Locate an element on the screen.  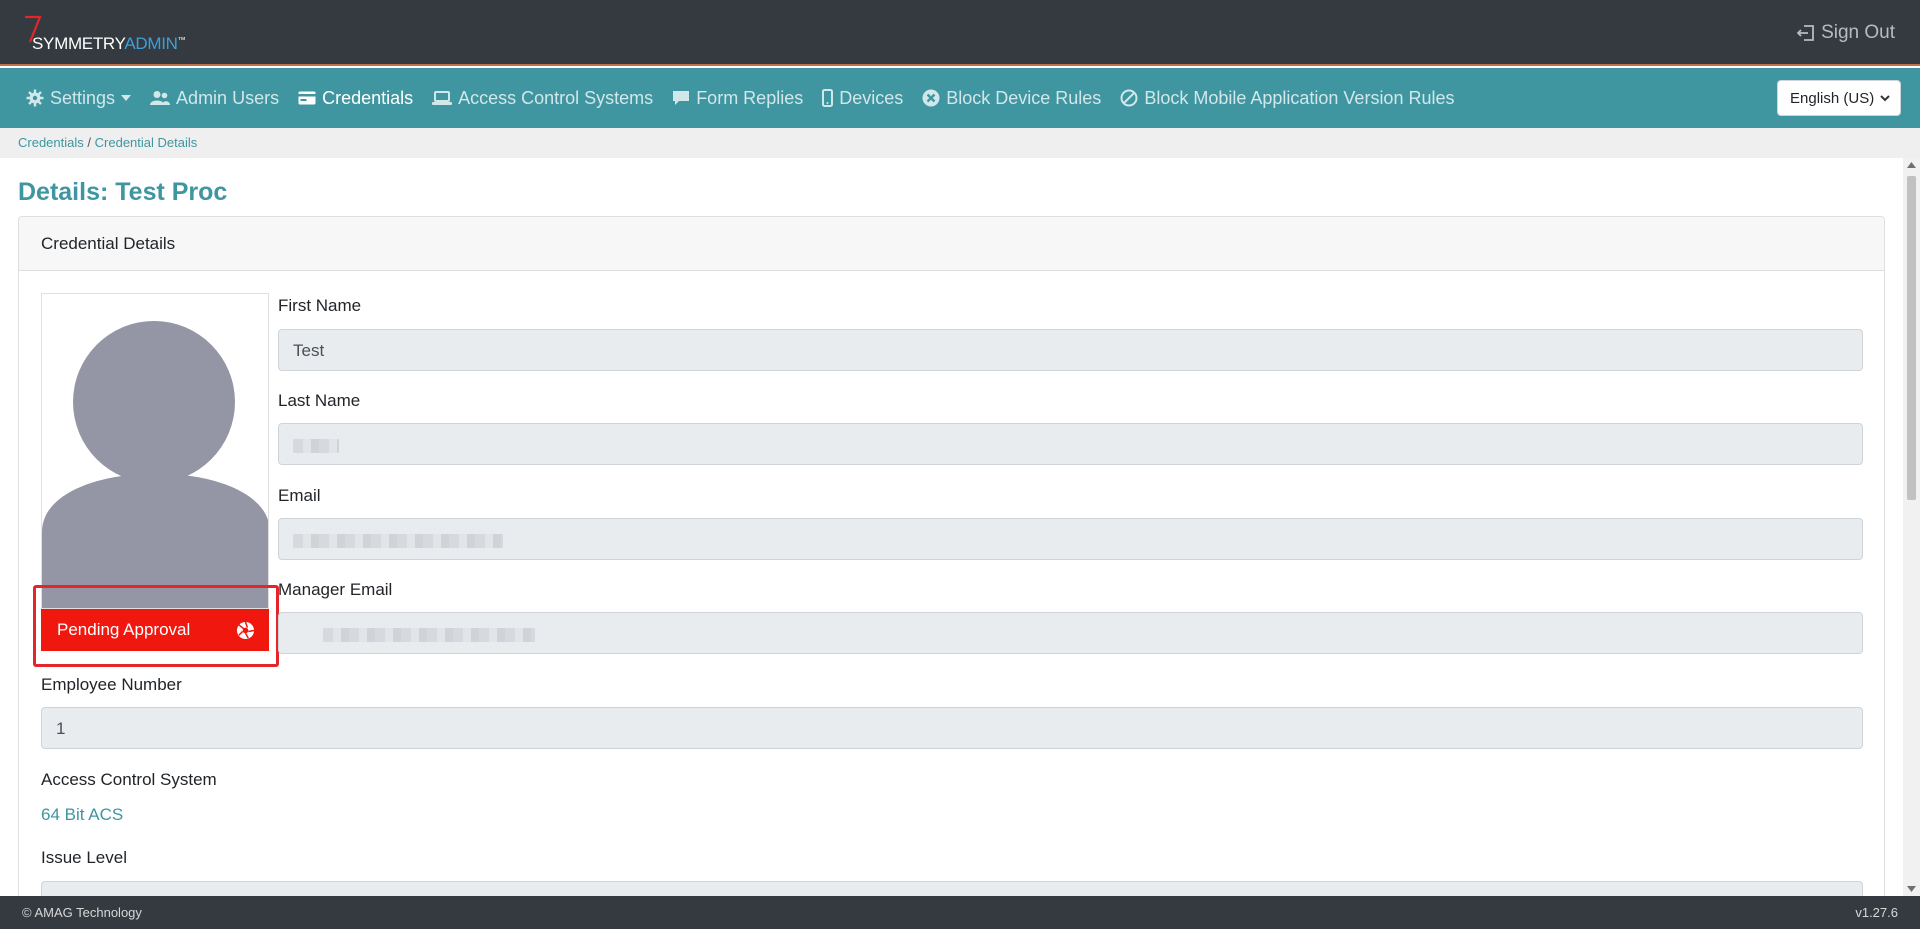
main-navbar: Settings Admin Users Credentials Access is located at coordinates (960, 98).